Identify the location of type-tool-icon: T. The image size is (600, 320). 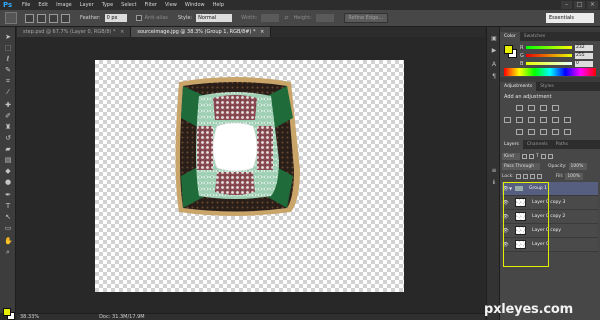
(8, 206).